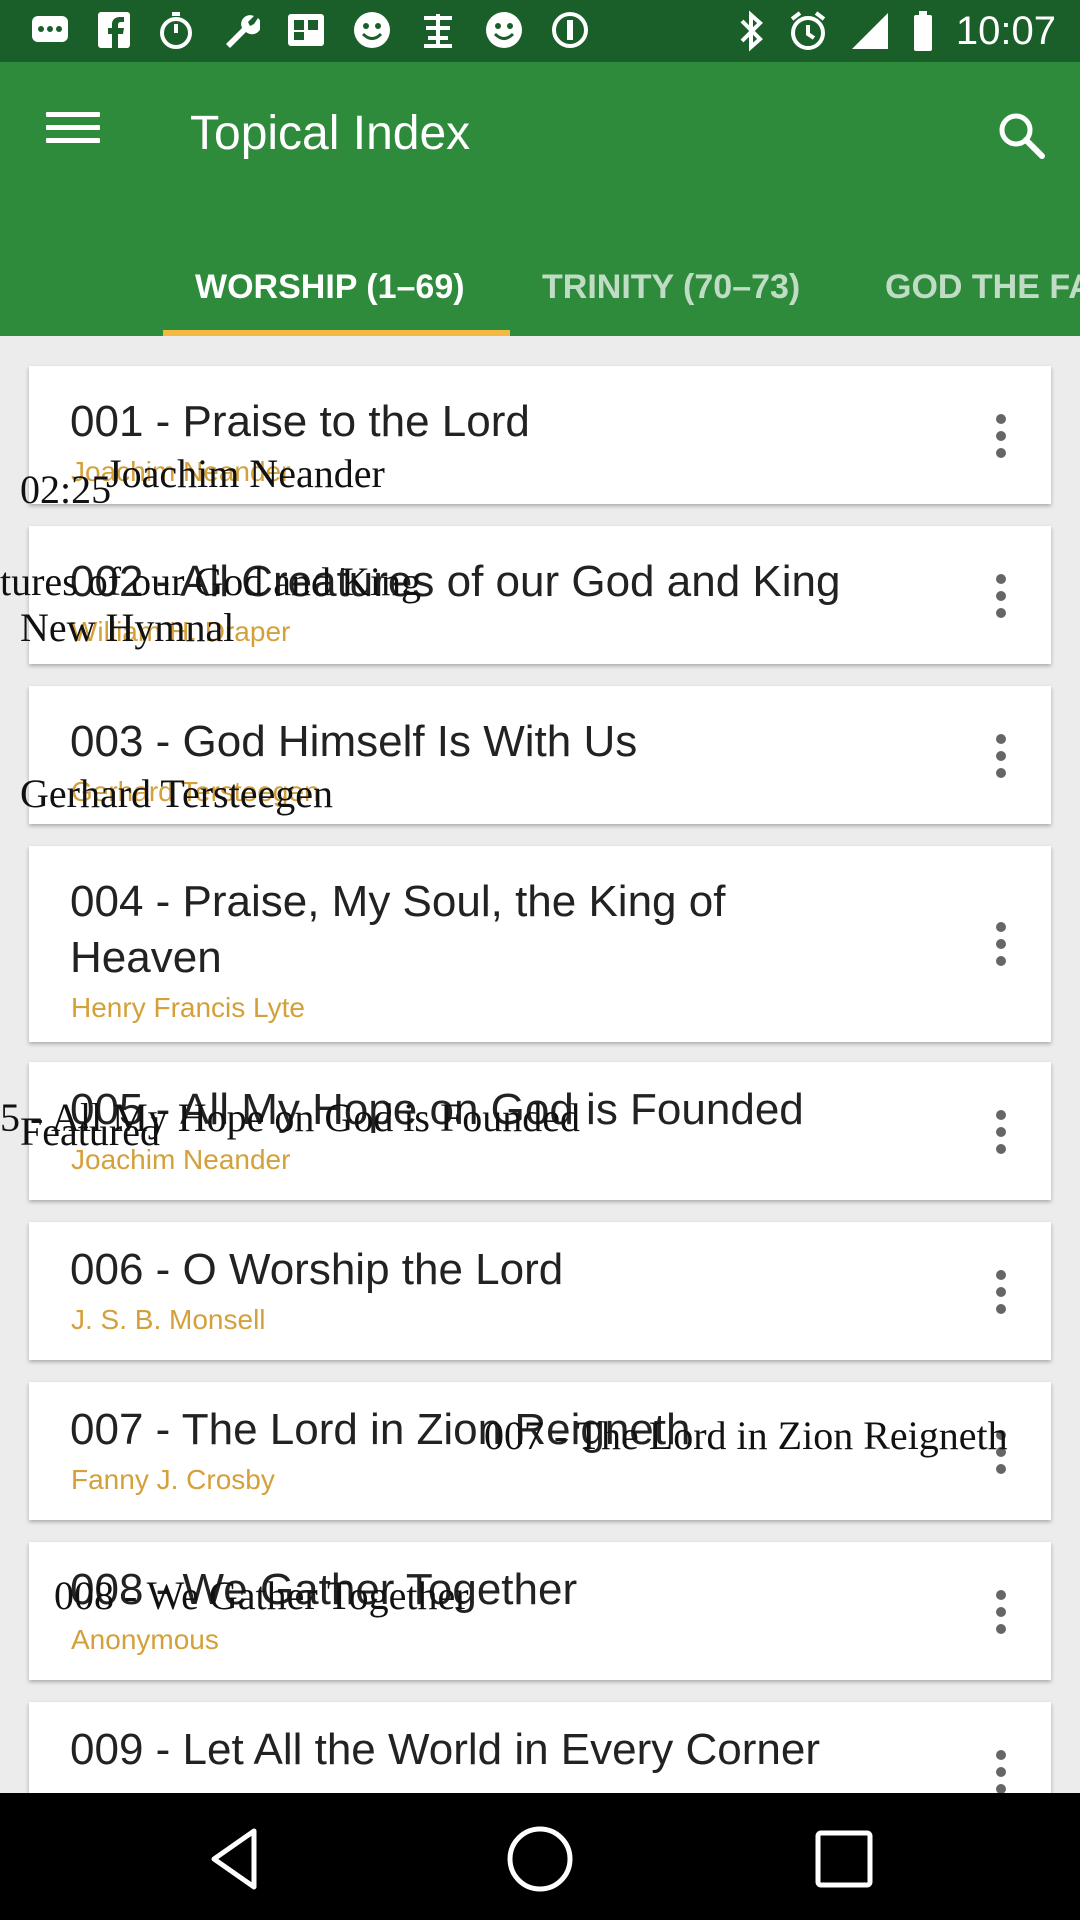 Image resolution: width=1080 pixels, height=1920 pixels. What do you see at coordinates (114, 30) in the screenshot?
I see `facebook-icon` at bounding box center [114, 30].